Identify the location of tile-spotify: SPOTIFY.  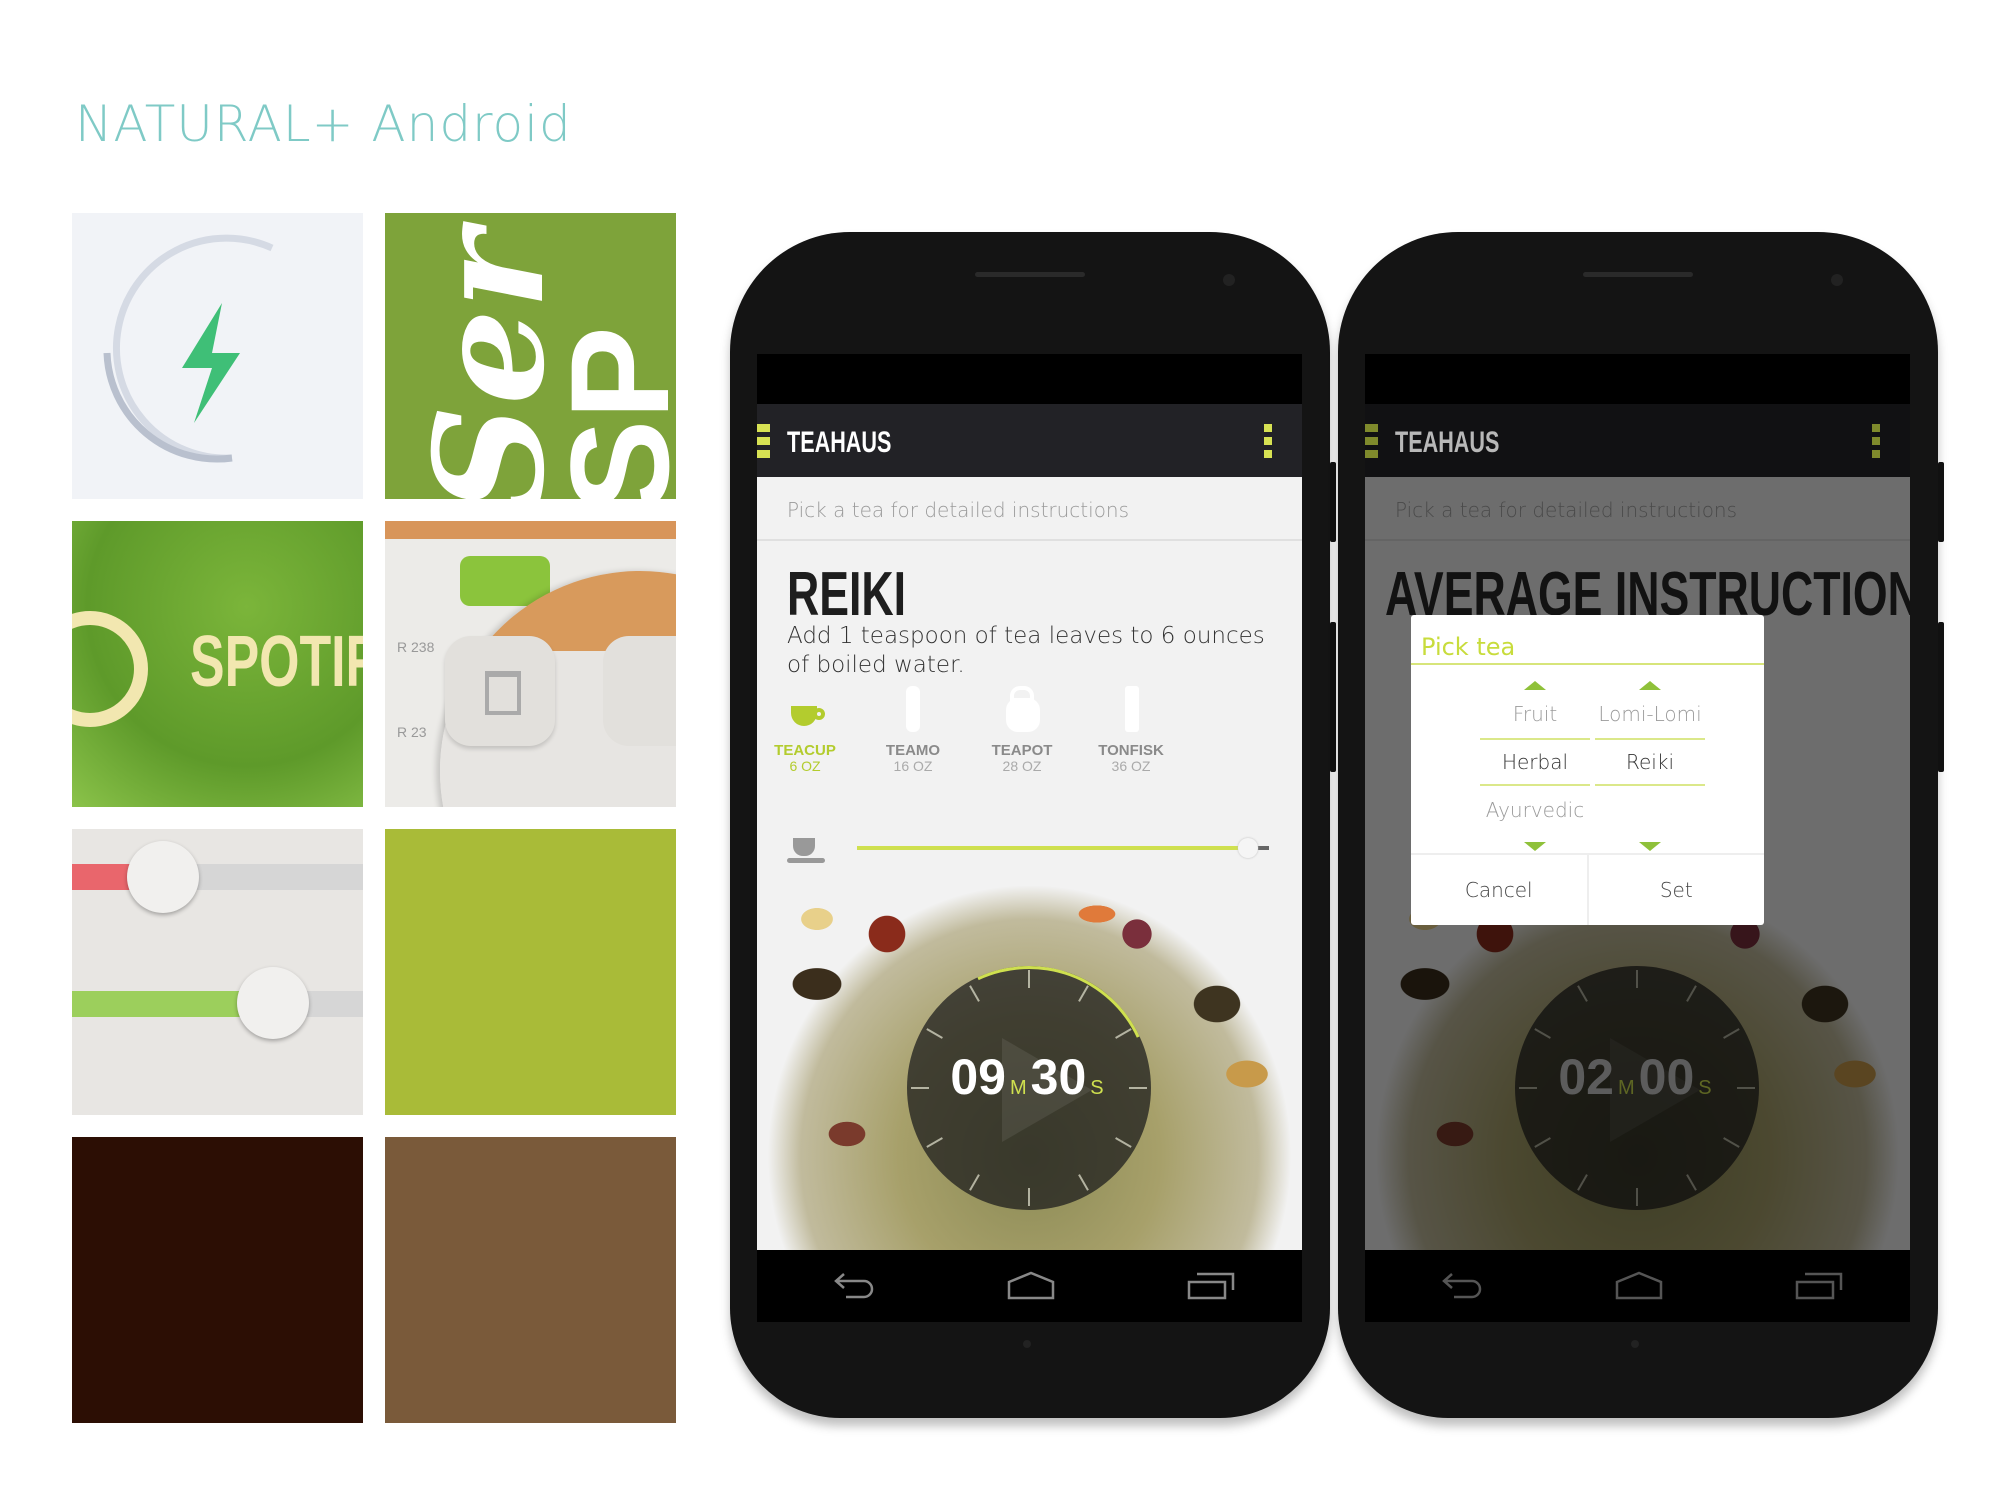
(217, 664).